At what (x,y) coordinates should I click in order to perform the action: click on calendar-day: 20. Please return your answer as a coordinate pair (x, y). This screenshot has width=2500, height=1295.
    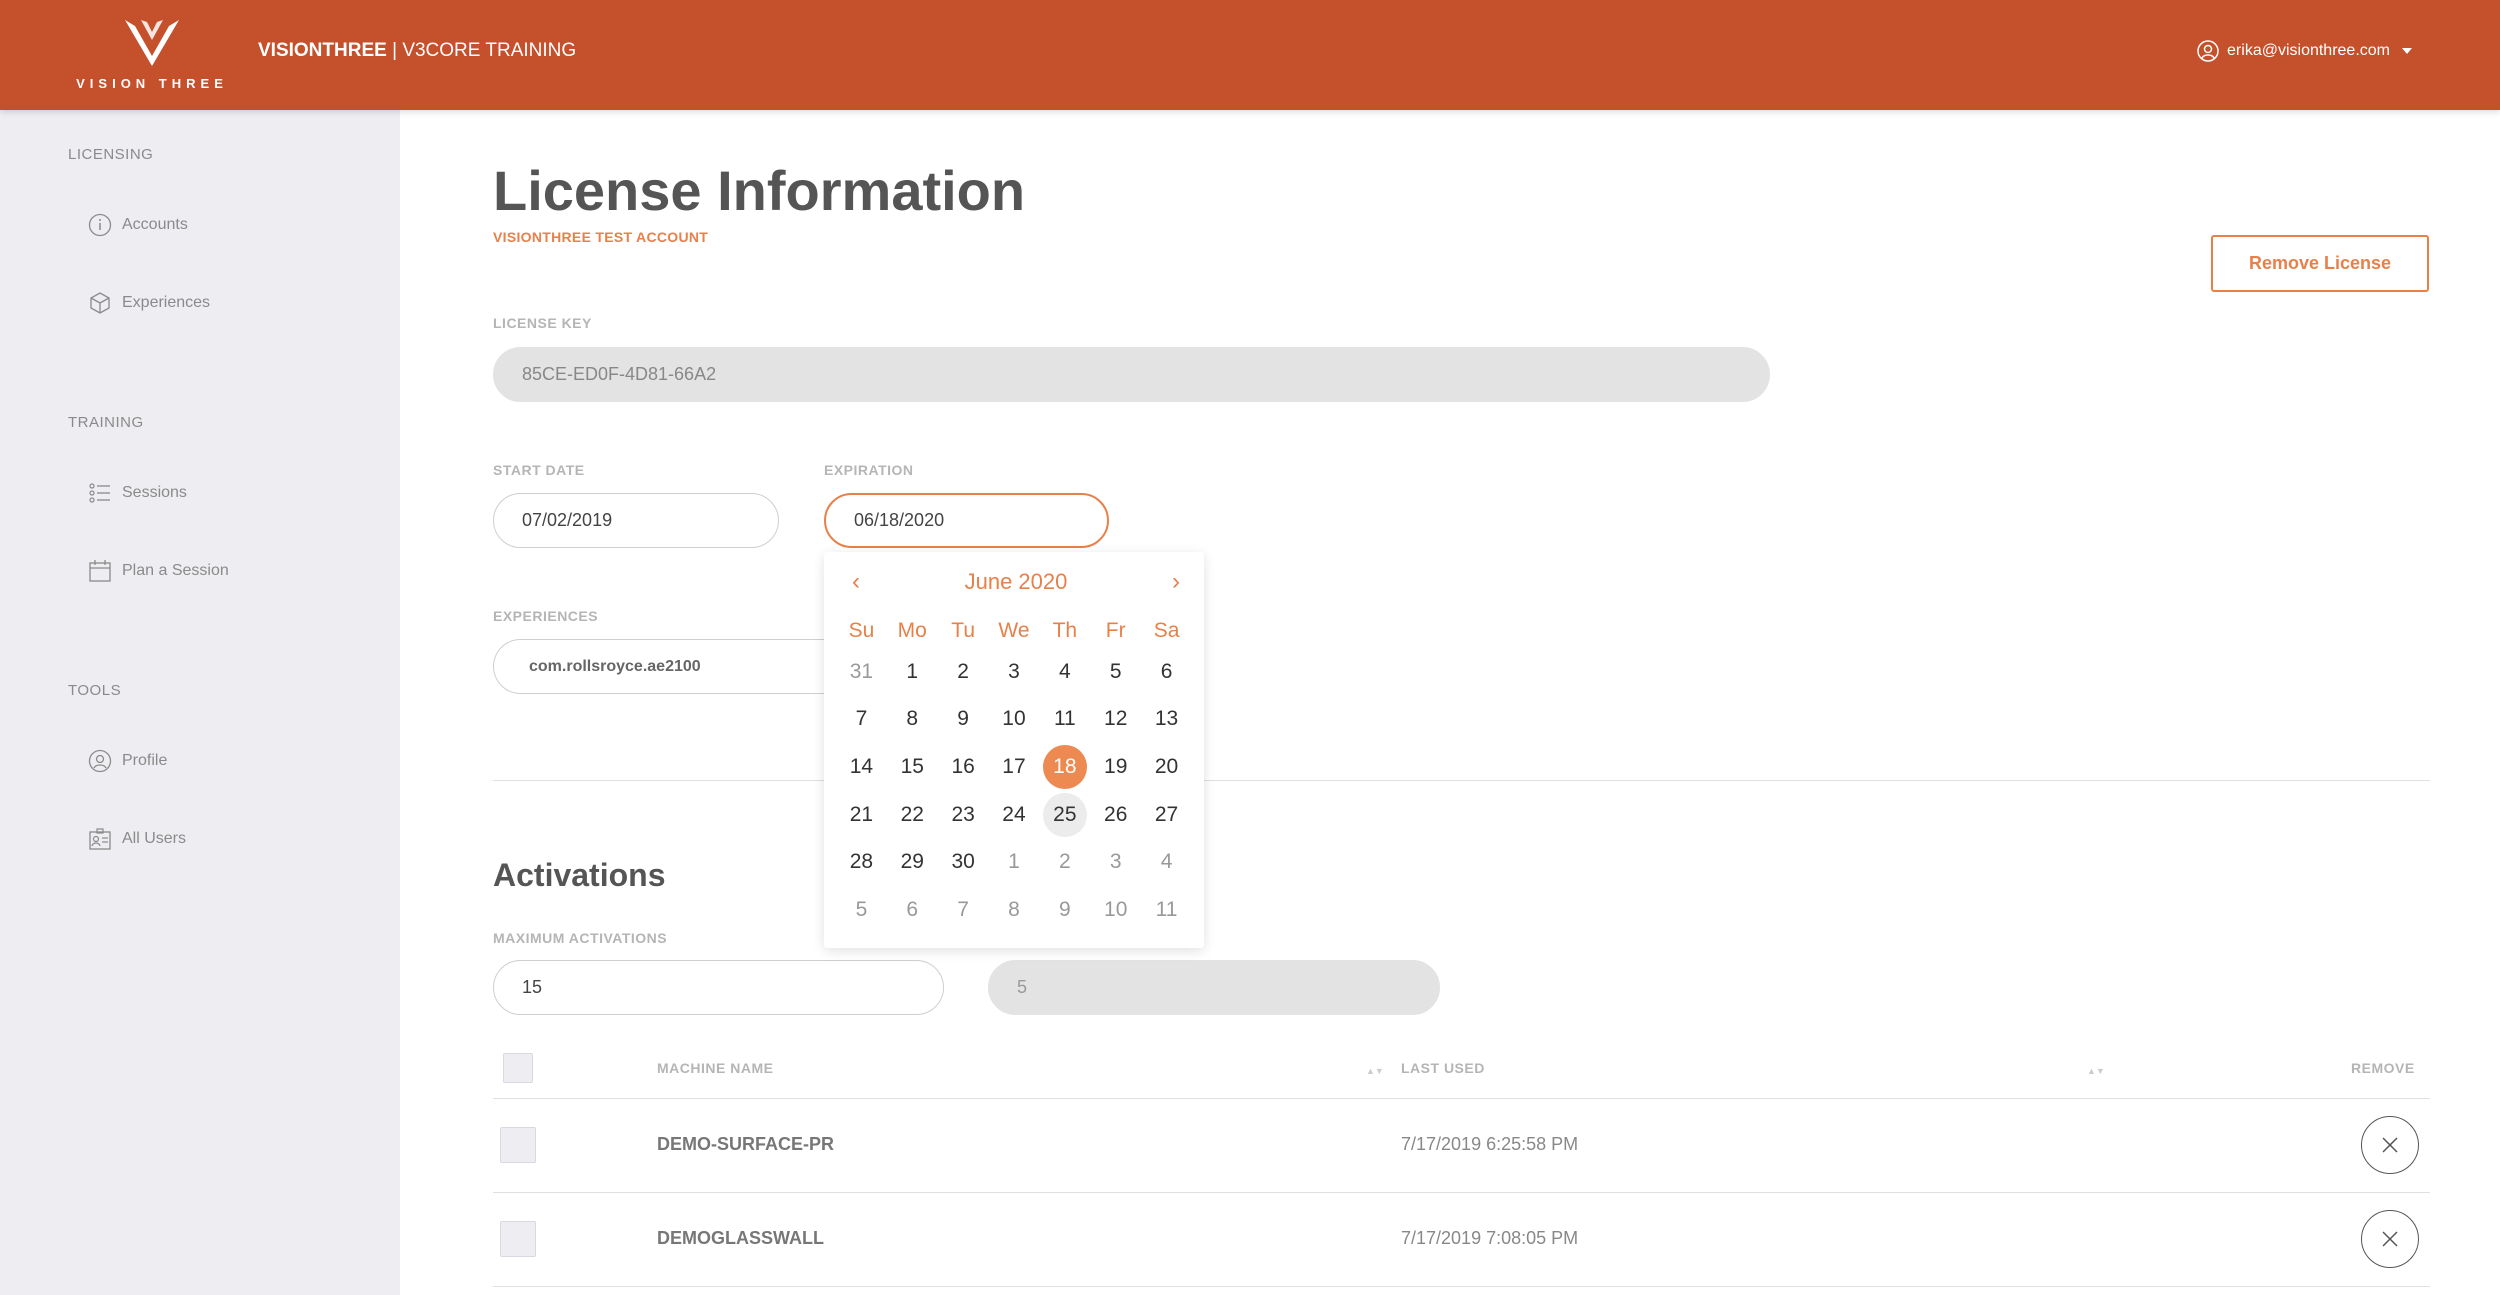
    Looking at the image, I should click on (1166, 767).